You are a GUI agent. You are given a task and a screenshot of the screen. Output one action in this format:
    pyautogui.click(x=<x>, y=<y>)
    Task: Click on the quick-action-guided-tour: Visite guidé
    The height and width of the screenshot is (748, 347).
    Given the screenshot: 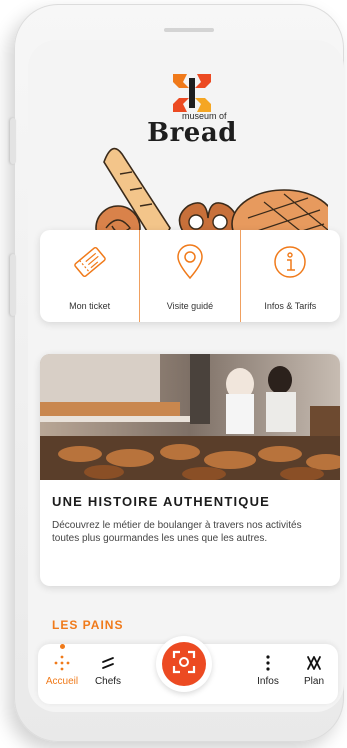 What is the action you would take?
    pyautogui.click(x=189, y=276)
    